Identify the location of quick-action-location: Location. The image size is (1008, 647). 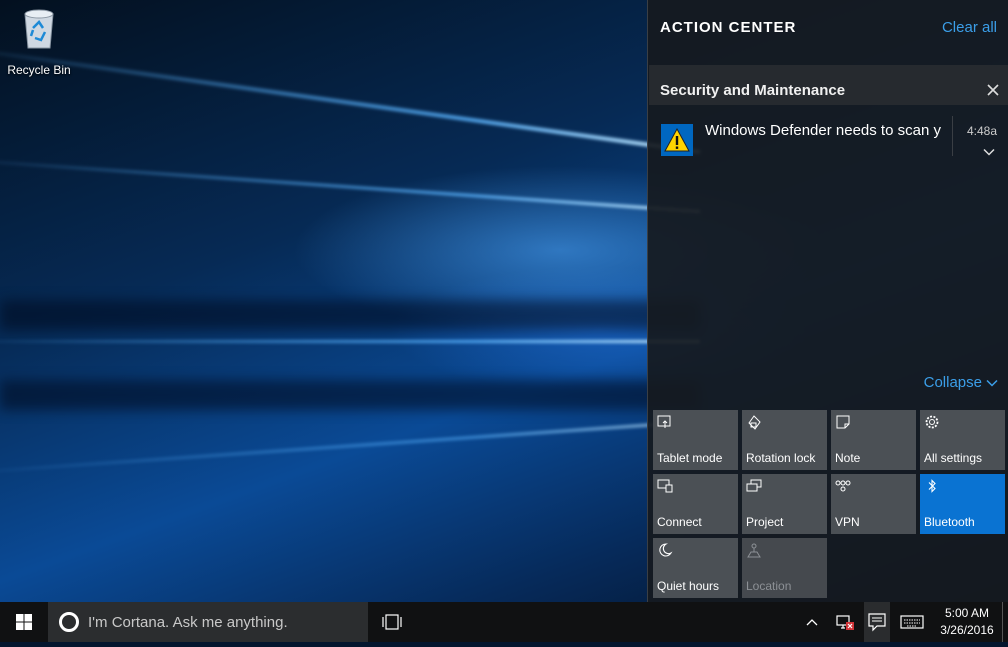
(784, 568).